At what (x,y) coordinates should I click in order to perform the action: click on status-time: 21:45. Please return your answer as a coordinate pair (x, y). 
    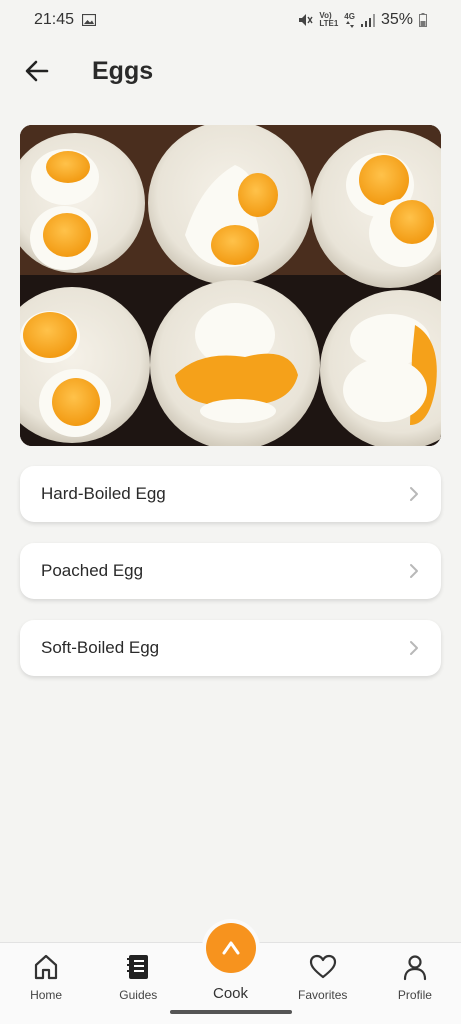
    Looking at the image, I should click on (54, 19).